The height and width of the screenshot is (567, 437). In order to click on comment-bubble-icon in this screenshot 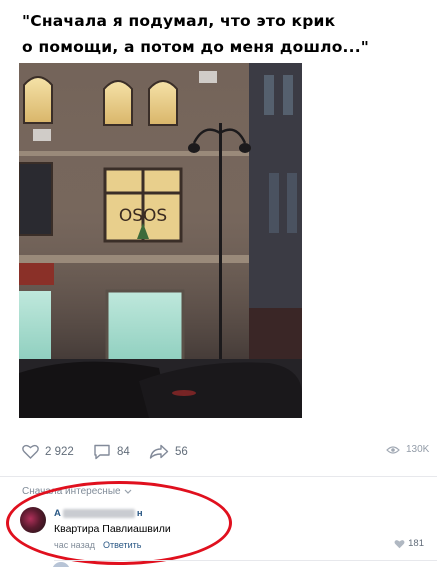, I will do `click(102, 452)`.